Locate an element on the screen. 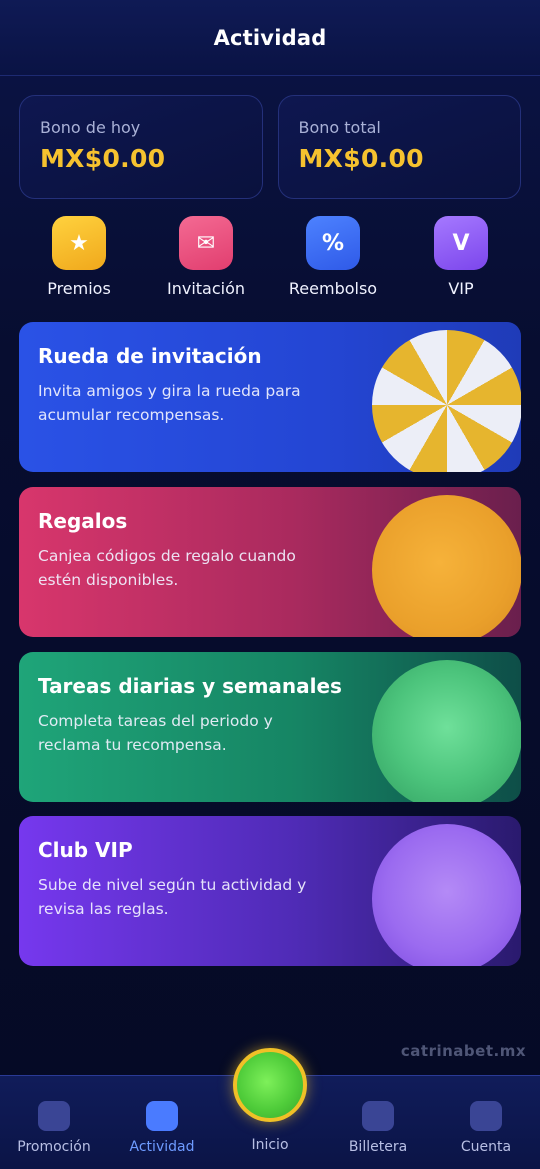  activity-icon is located at coordinates (162, 1116).